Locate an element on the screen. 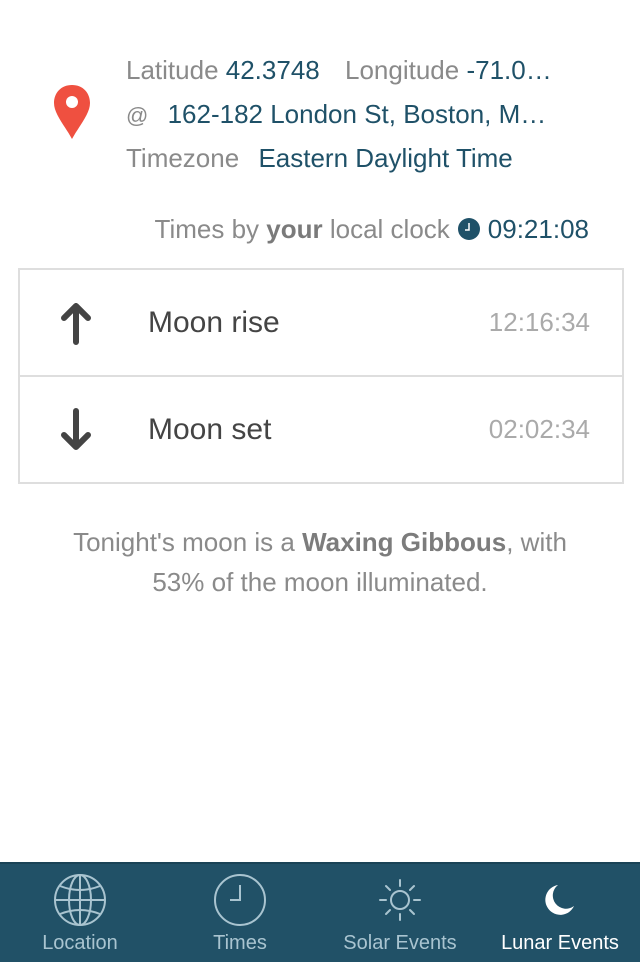 The width and height of the screenshot is (640, 962). event-row-moon-set: Moon set 02:02:34 is located at coordinates (321, 428).